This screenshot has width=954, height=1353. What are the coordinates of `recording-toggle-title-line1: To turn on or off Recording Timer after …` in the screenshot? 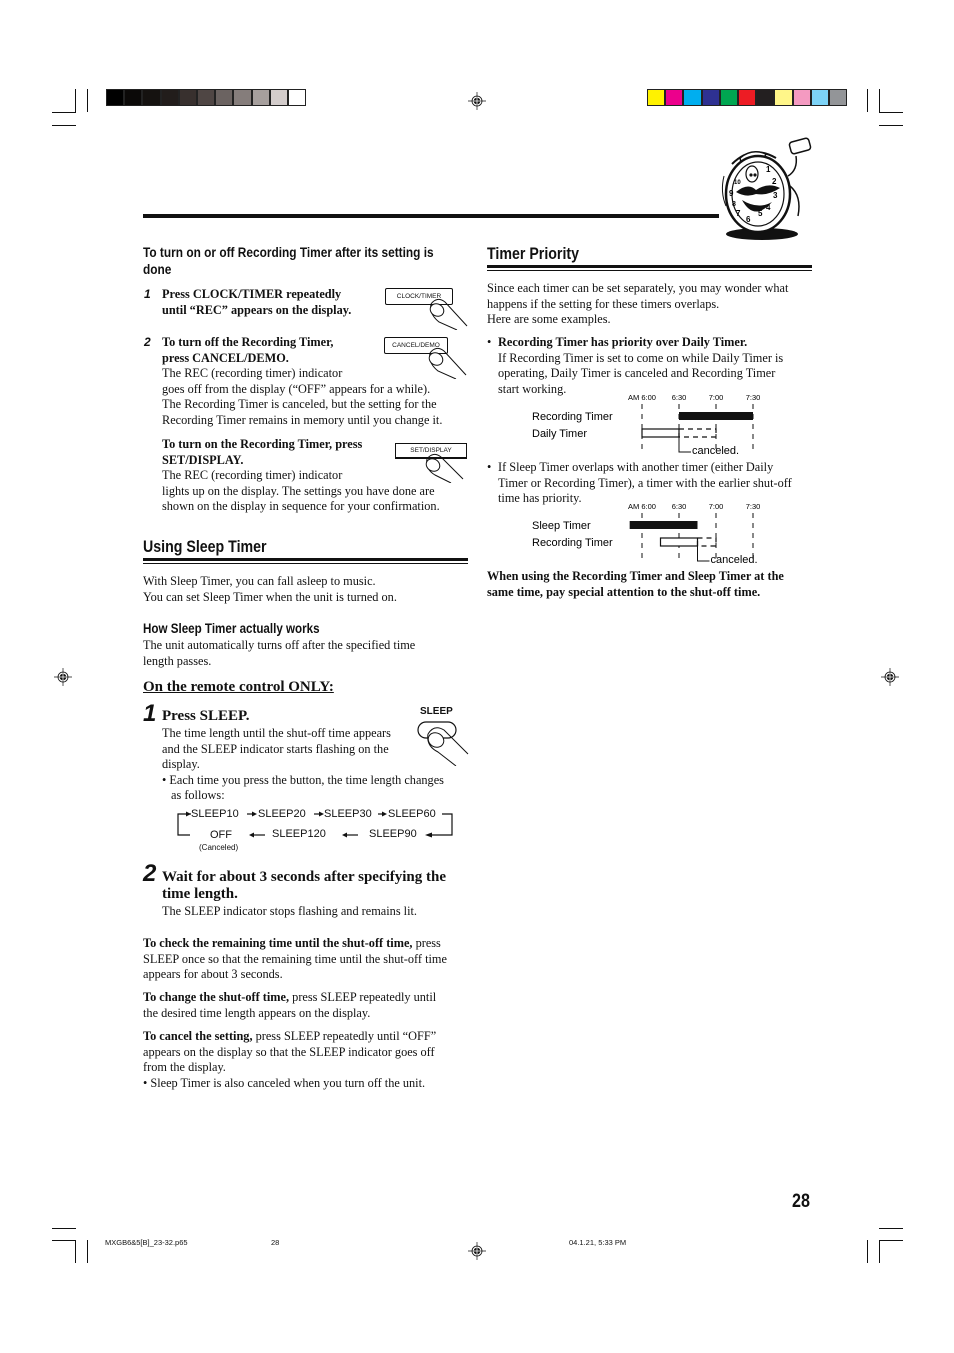 It's located at (288, 252).